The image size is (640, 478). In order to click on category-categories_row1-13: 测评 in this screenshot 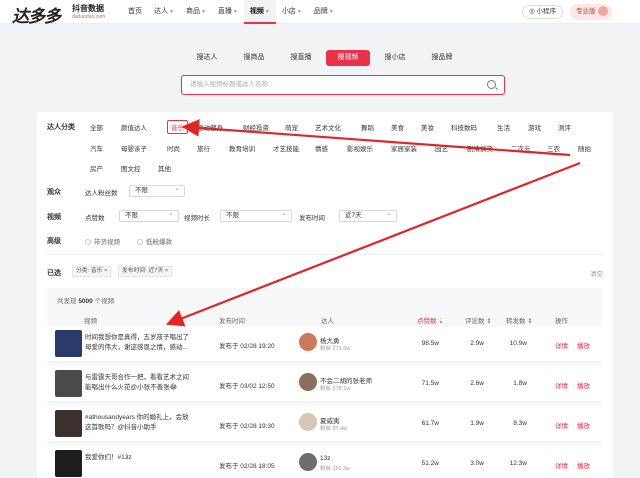, I will do `click(564, 127)`.